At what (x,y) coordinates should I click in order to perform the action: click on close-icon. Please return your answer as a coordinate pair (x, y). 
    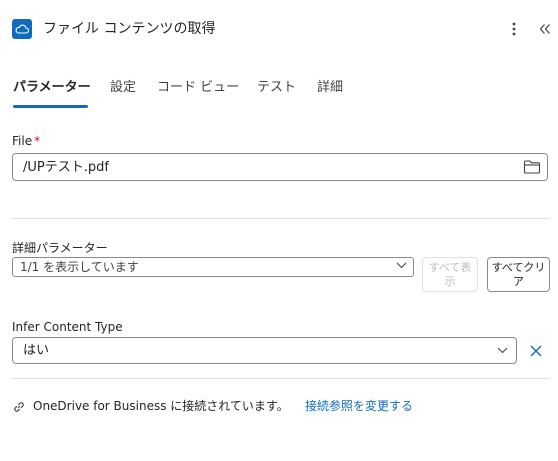
    Looking at the image, I should click on (536, 351).